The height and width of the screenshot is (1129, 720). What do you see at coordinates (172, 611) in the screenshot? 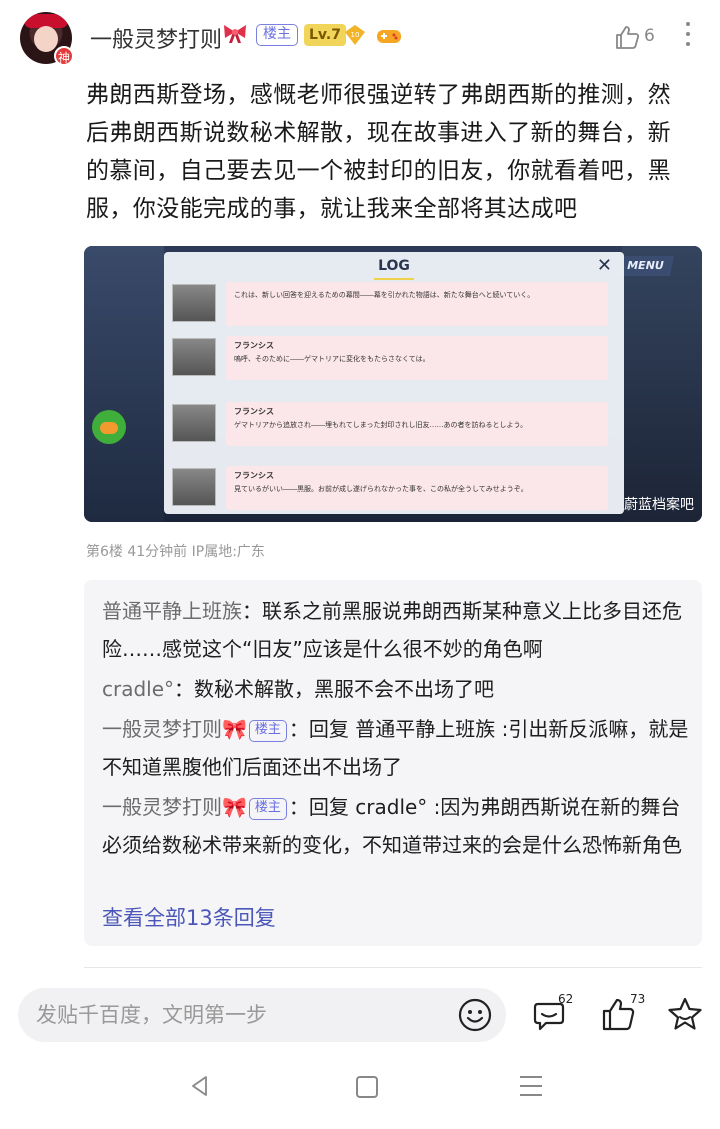
I see `reply-author: 普通平静上班族` at bounding box center [172, 611].